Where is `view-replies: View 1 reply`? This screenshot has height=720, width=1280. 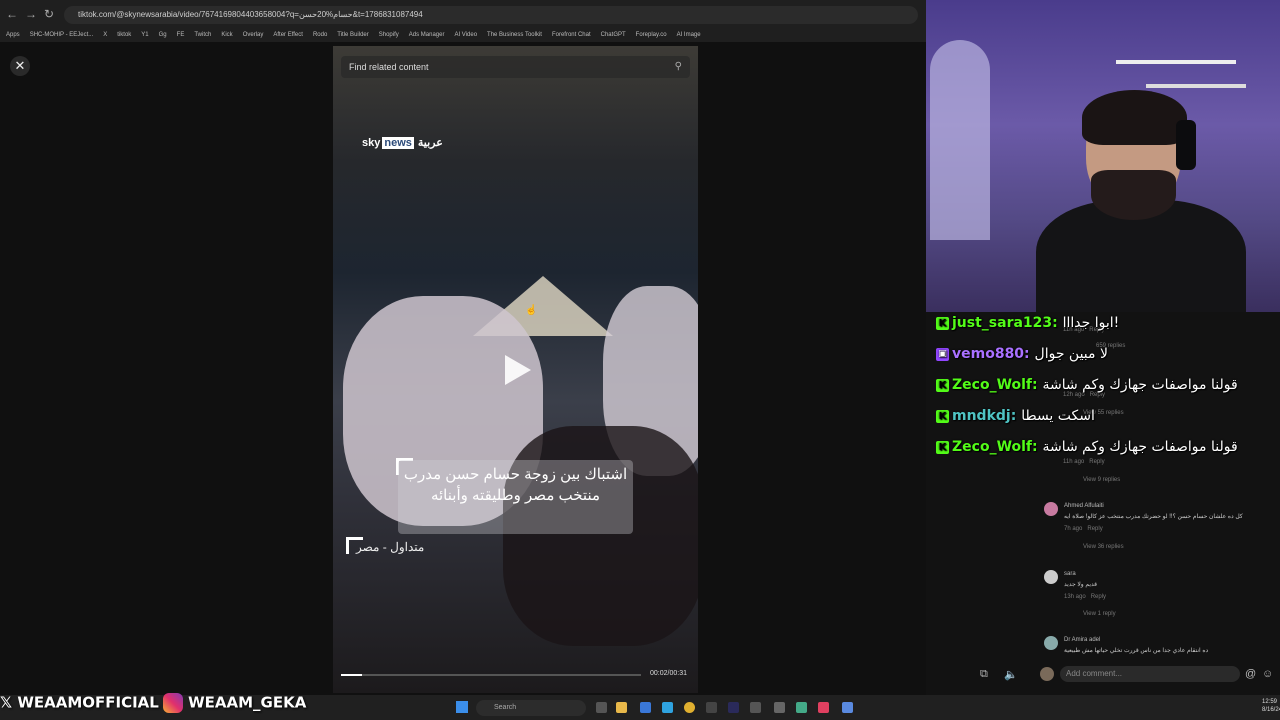 view-replies: View 1 reply is located at coordinates (1099, 614).